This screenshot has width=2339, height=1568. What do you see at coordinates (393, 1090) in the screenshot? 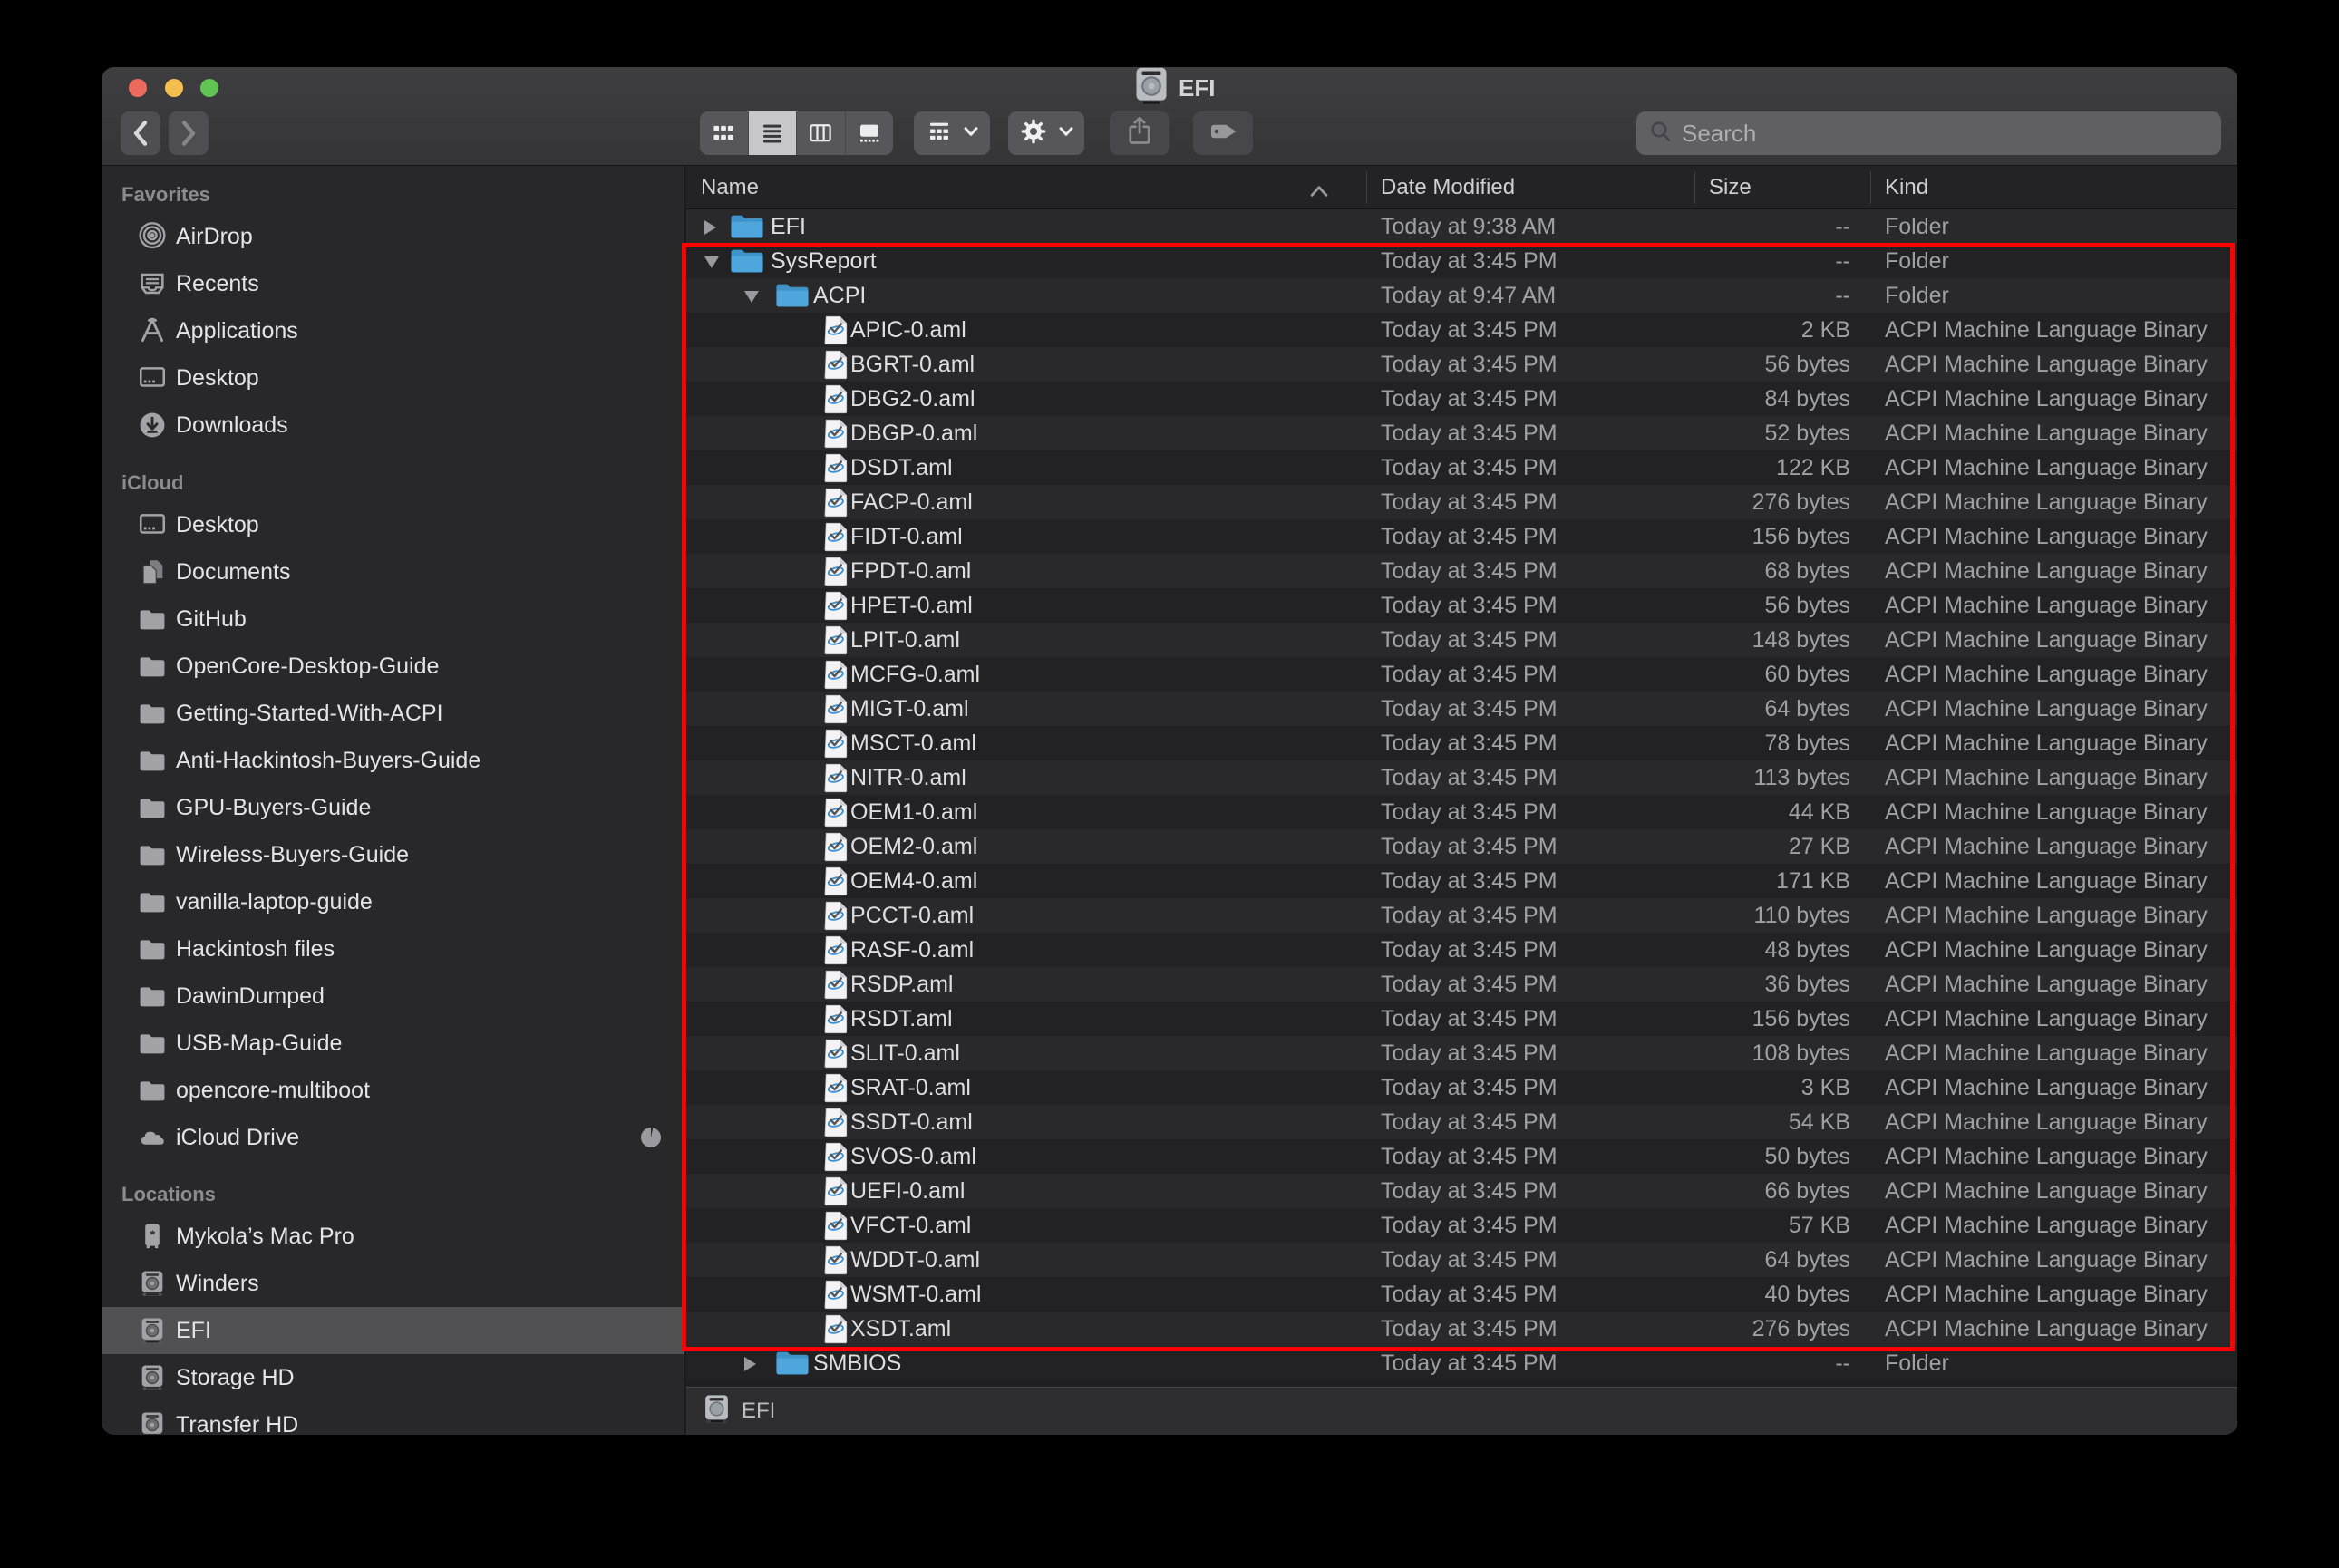
I see `sidebar-item-opencore-multiboot: opencore-multiboot` at bounding box center [393, 1090].